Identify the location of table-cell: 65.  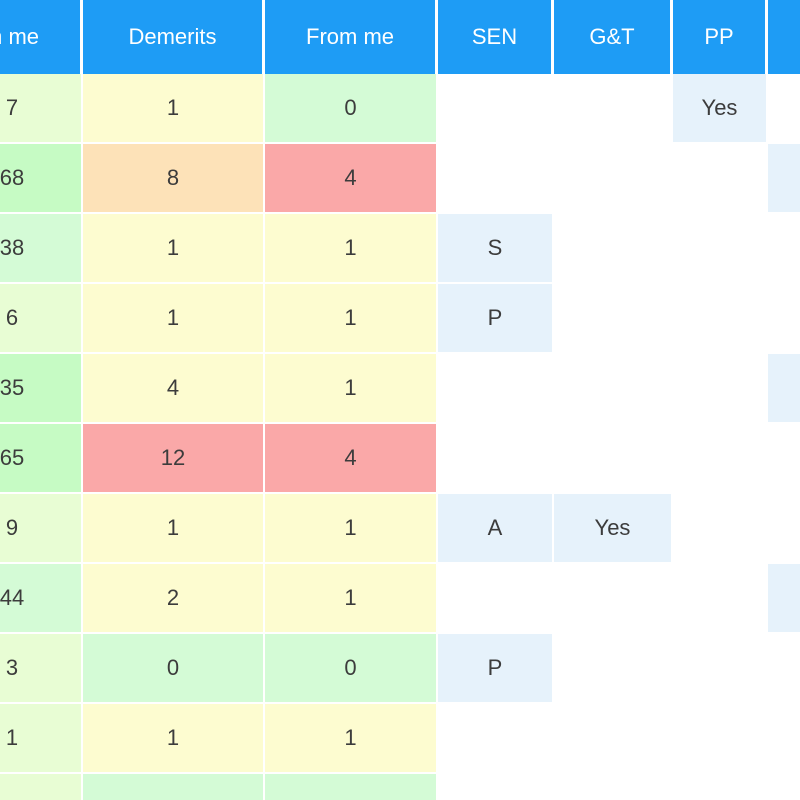
(41, 459).